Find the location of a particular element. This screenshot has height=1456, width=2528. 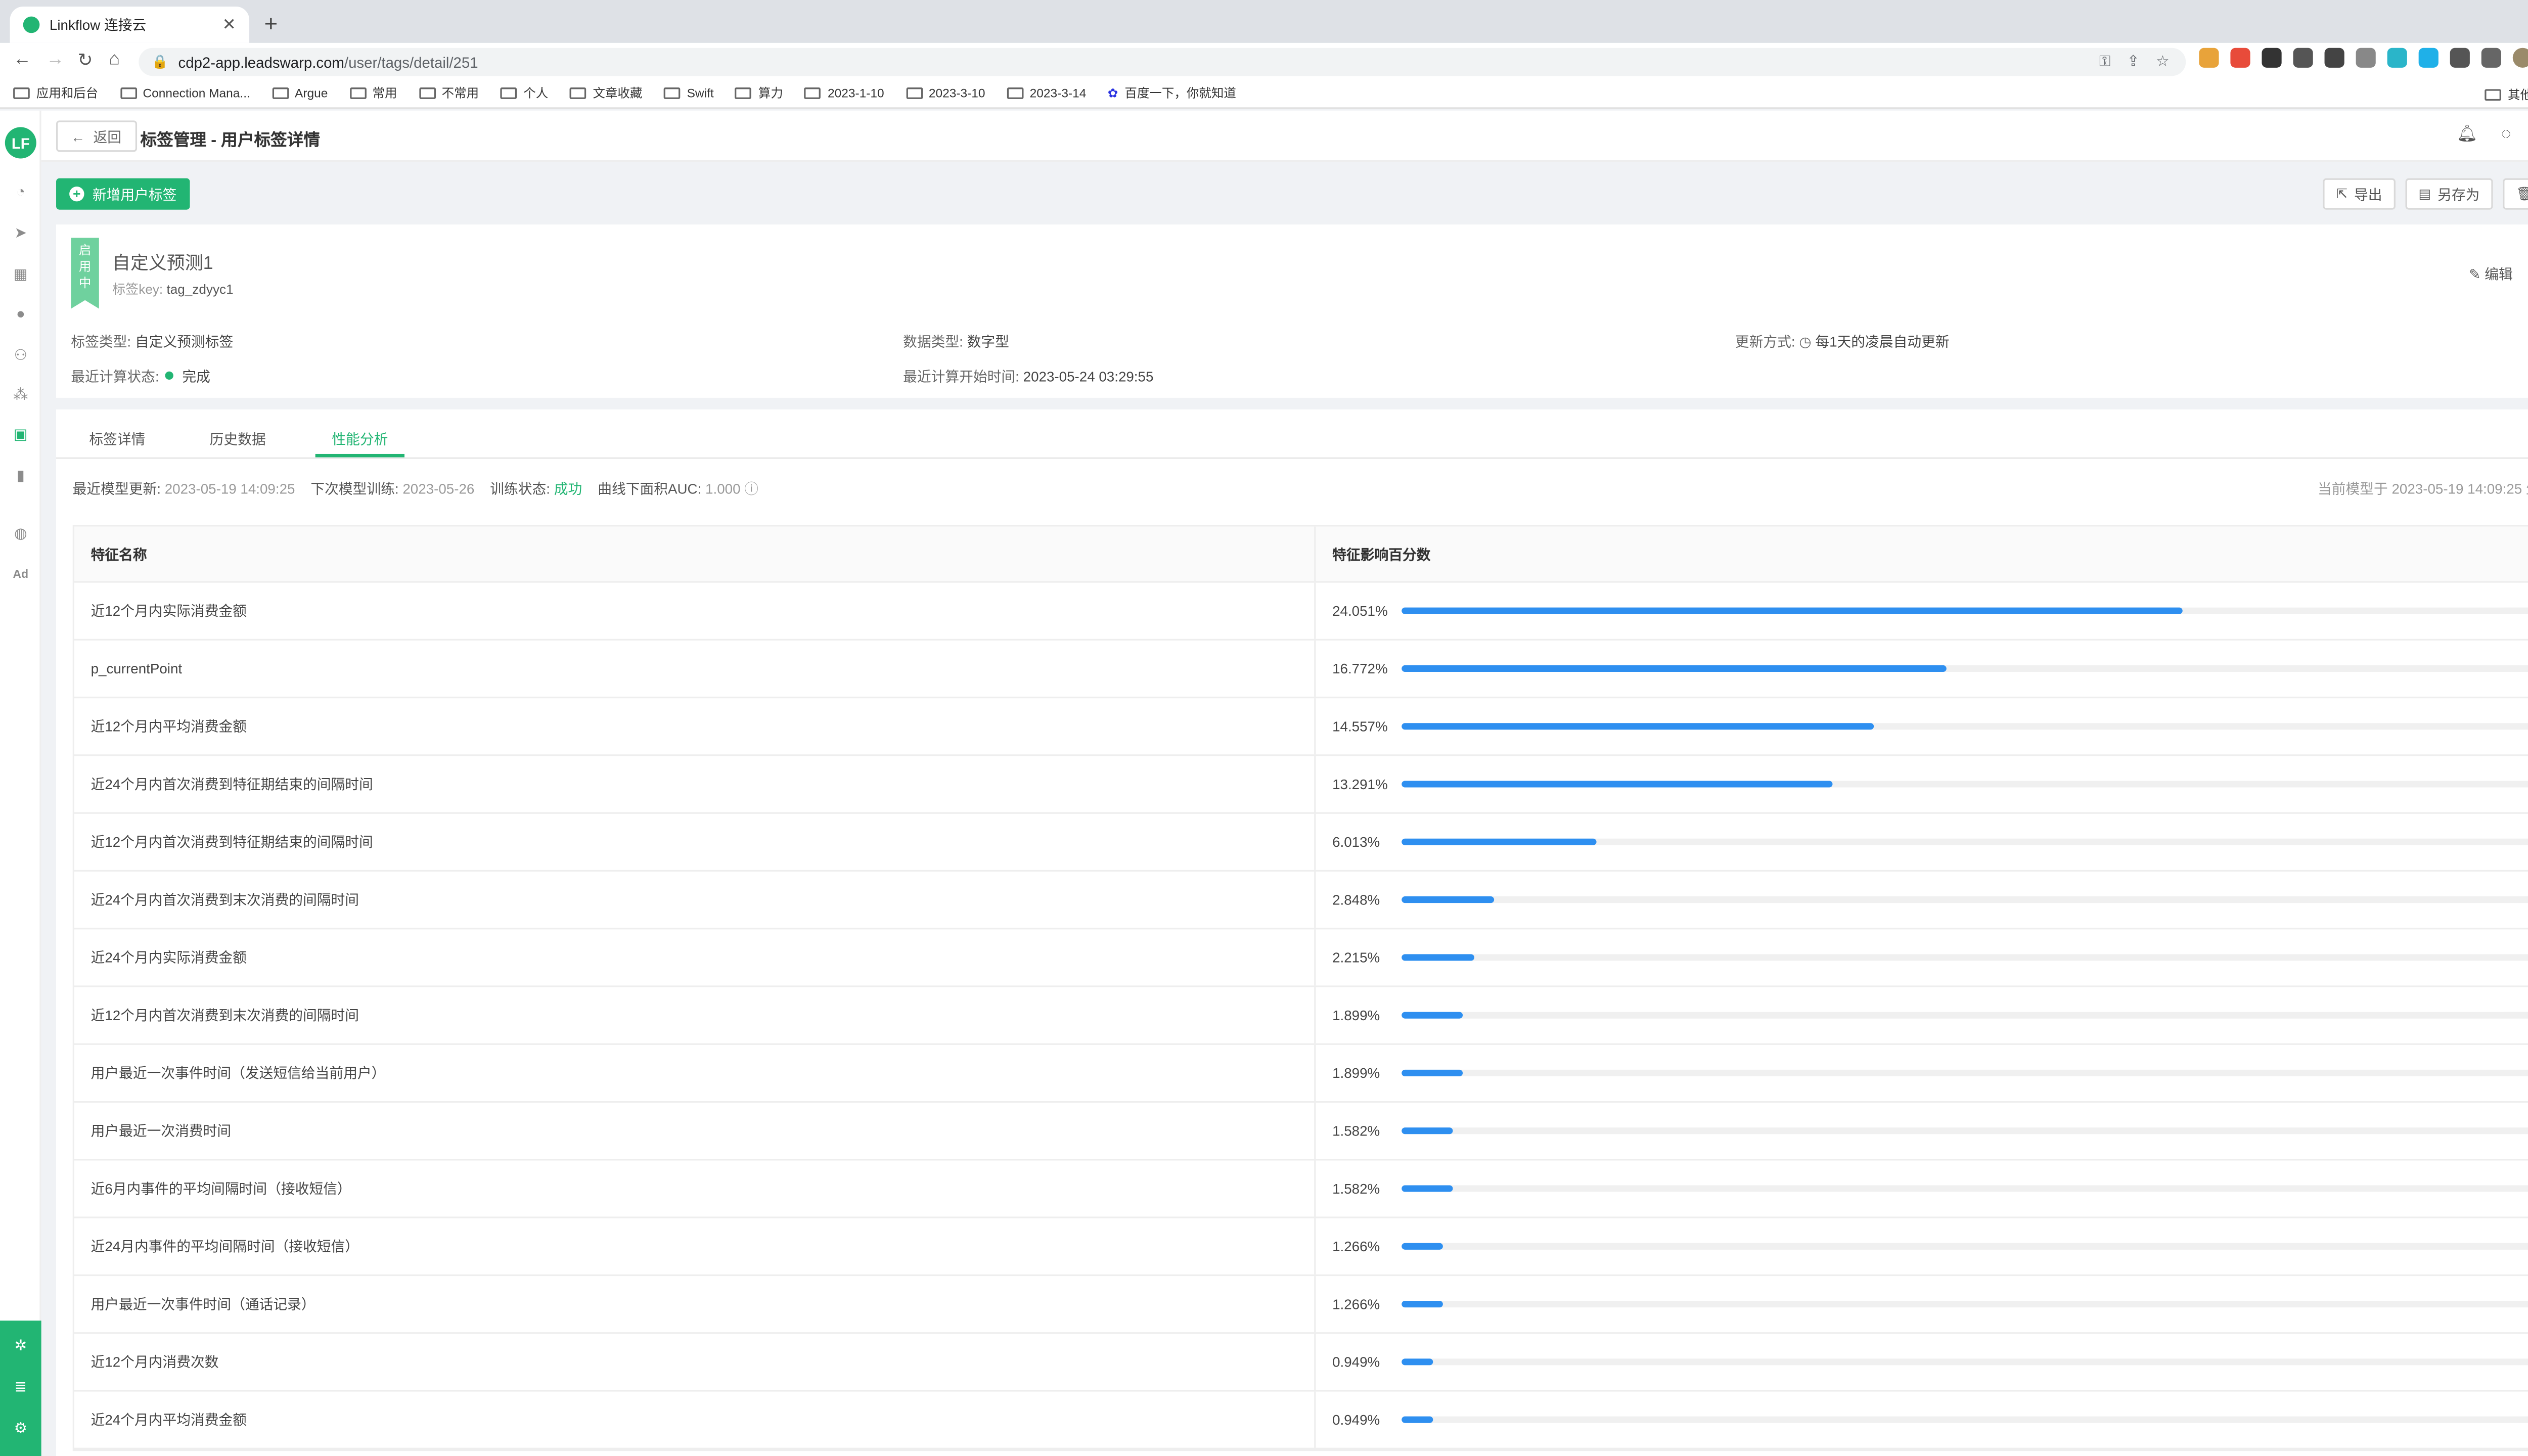

tab-tag-details: 标签详情 is located at coordinates (117, 439).